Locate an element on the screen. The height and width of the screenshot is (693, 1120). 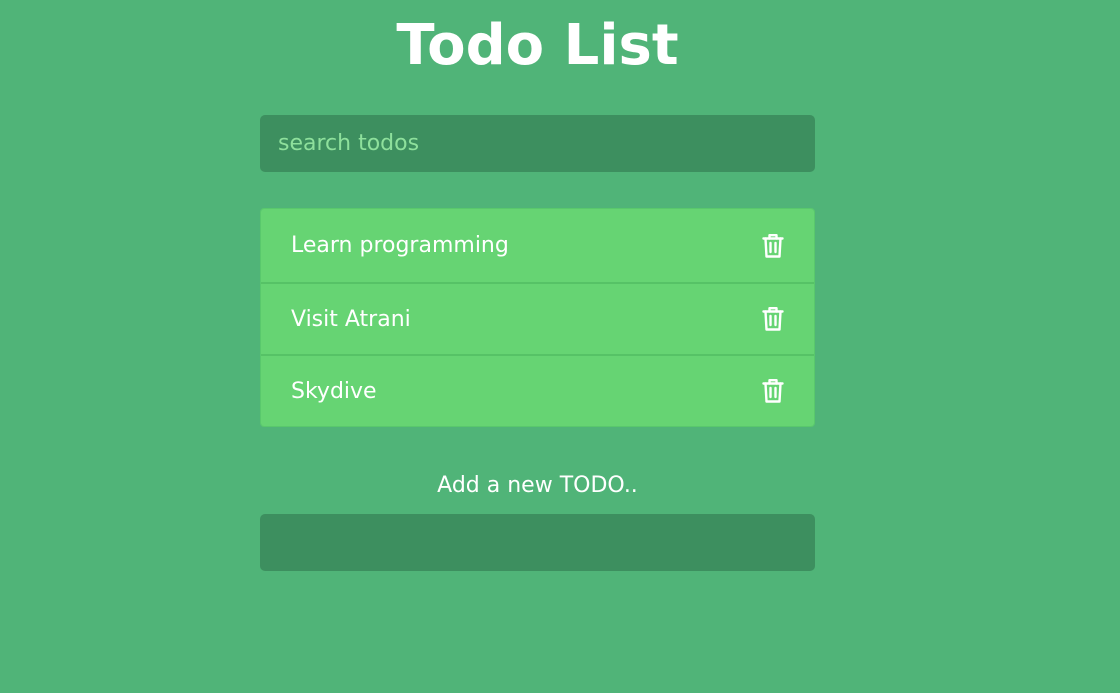
search-input is located at coordinates (537, 143).